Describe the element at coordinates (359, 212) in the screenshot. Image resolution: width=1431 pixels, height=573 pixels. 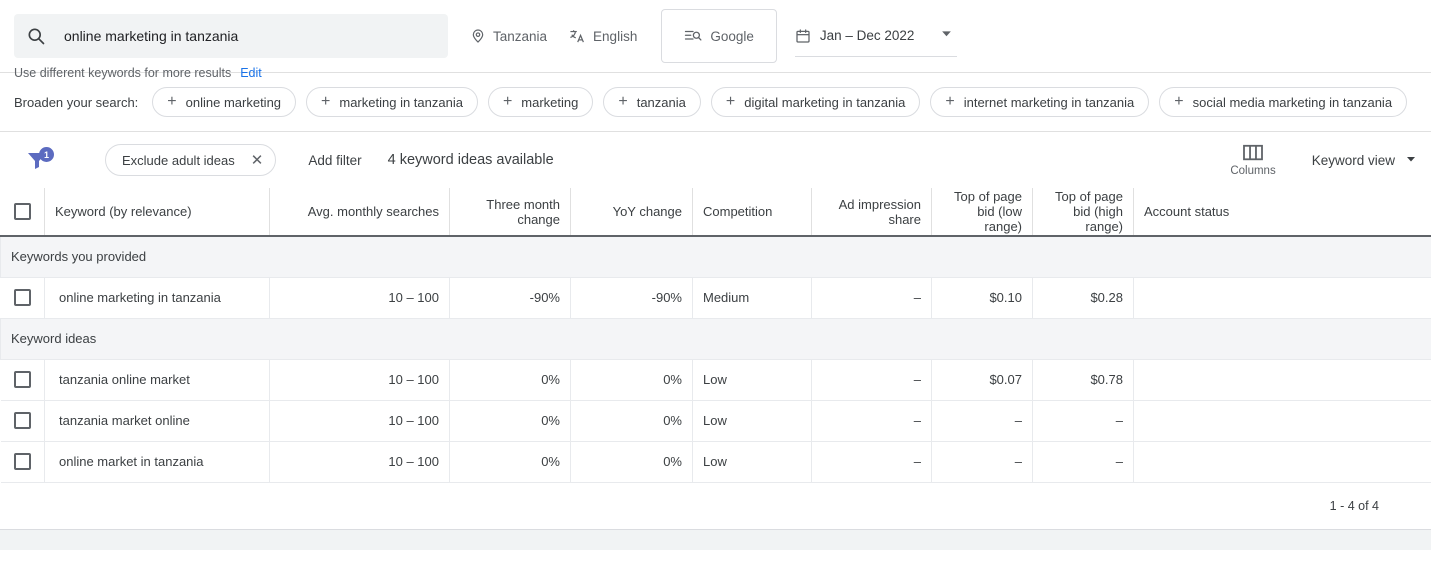
I see `column-header-avg-monthly-searches: Avg. monthly searches` at that location.